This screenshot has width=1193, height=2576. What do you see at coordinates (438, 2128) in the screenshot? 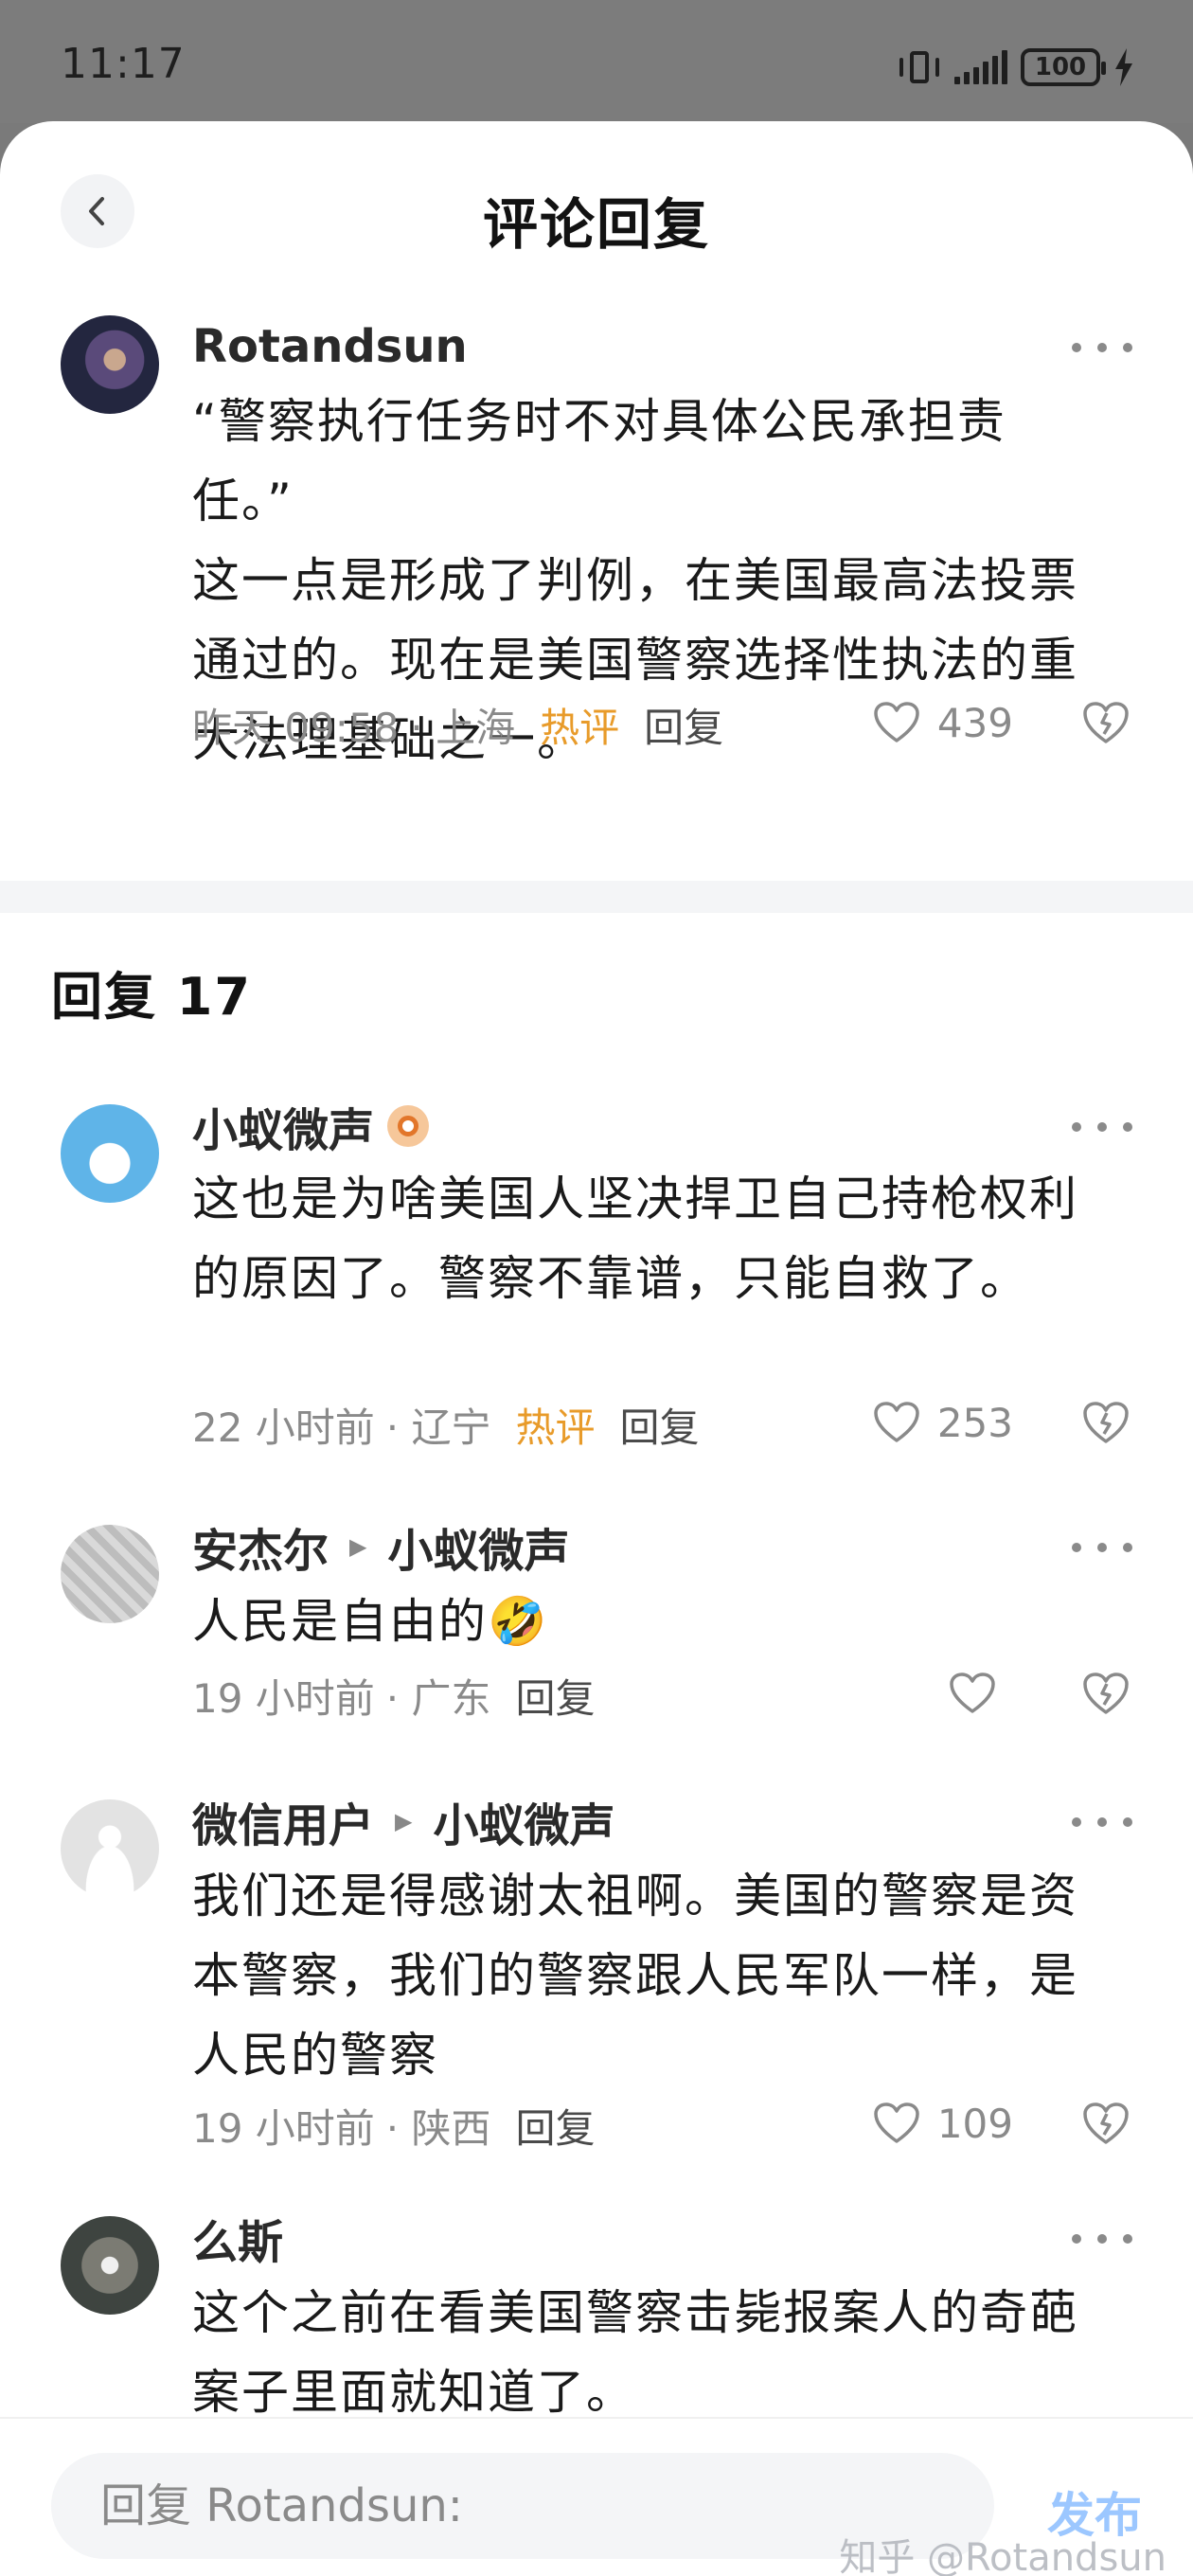
I see `location: · 陕西` at bounding box center [438, 2128].